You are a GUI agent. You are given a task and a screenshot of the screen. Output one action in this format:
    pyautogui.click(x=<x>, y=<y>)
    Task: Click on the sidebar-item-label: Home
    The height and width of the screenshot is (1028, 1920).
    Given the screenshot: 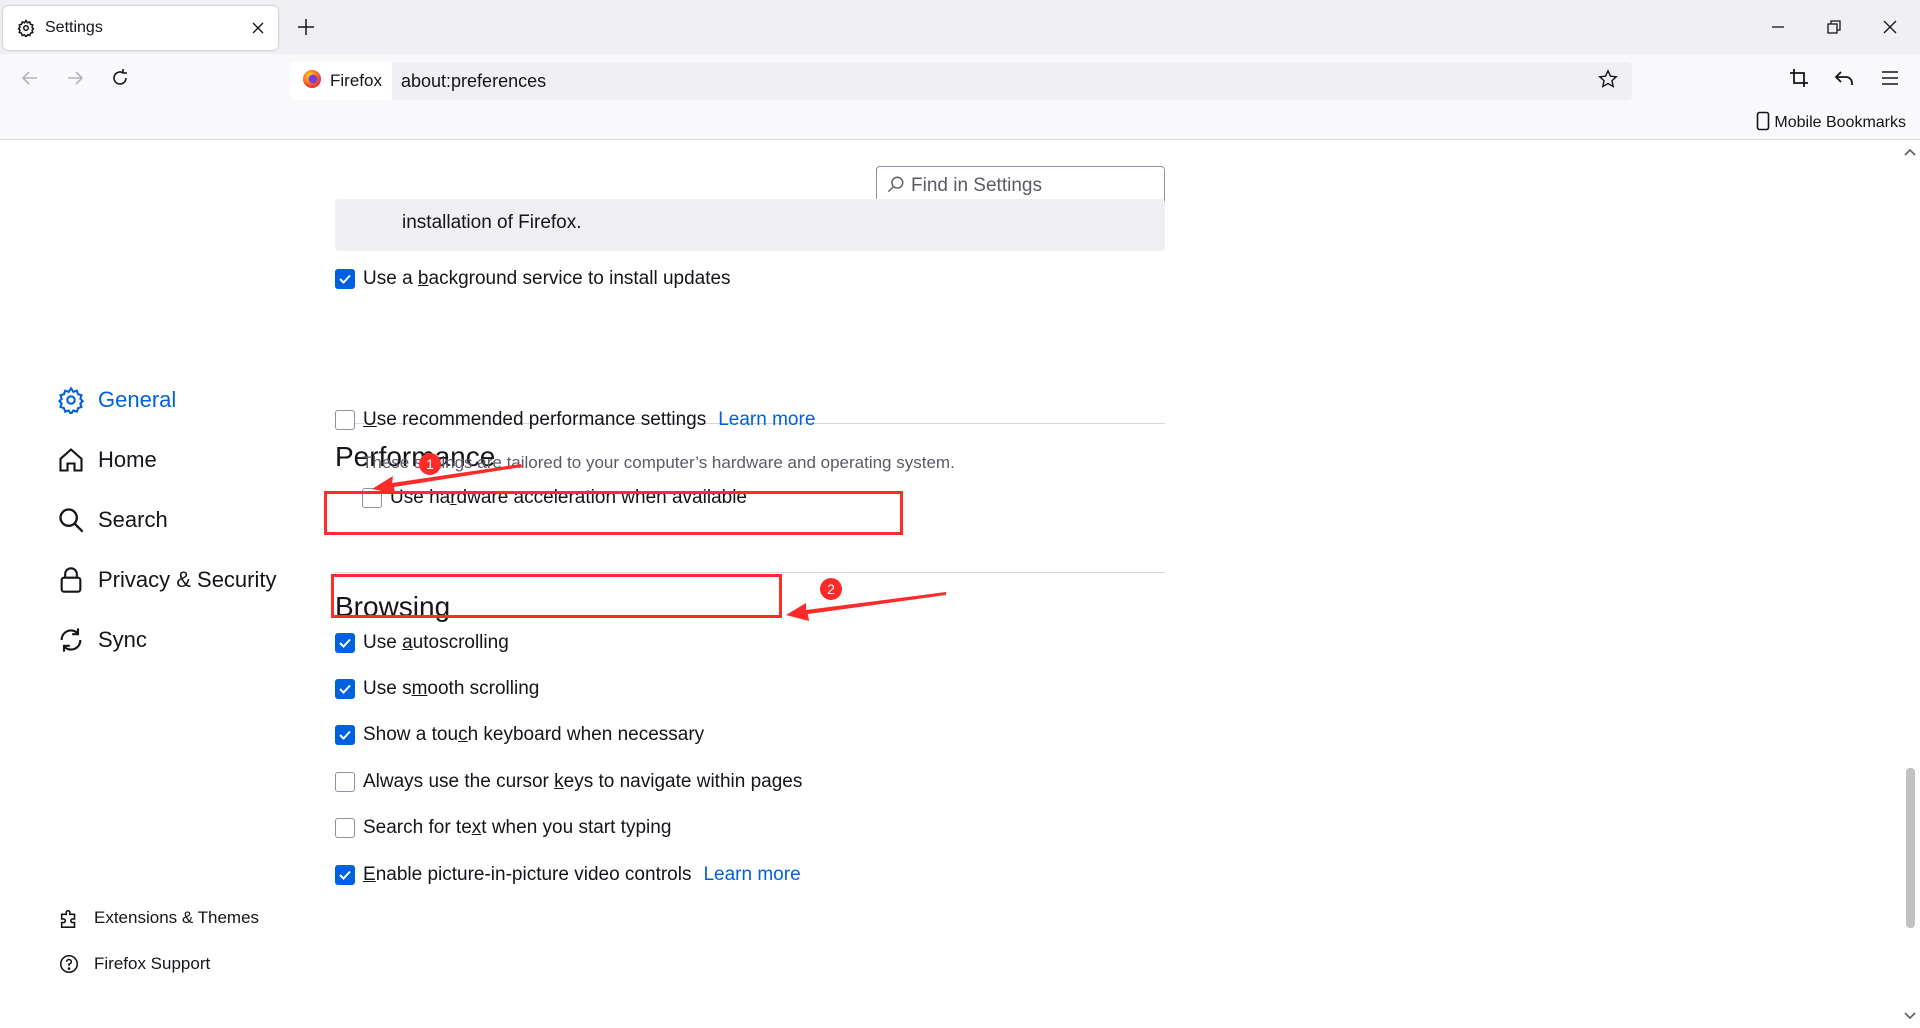 What is the action you would take?
    pyautogui.click(x=127, y=459)
    